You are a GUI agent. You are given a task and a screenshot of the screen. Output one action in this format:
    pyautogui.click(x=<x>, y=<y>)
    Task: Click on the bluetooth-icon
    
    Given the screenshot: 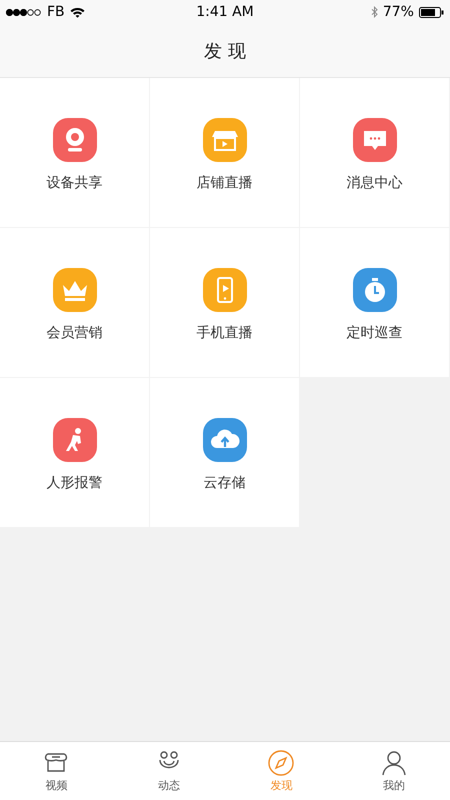 What is the action you would take?
    pyautogui.click(x=374, y=12)
    